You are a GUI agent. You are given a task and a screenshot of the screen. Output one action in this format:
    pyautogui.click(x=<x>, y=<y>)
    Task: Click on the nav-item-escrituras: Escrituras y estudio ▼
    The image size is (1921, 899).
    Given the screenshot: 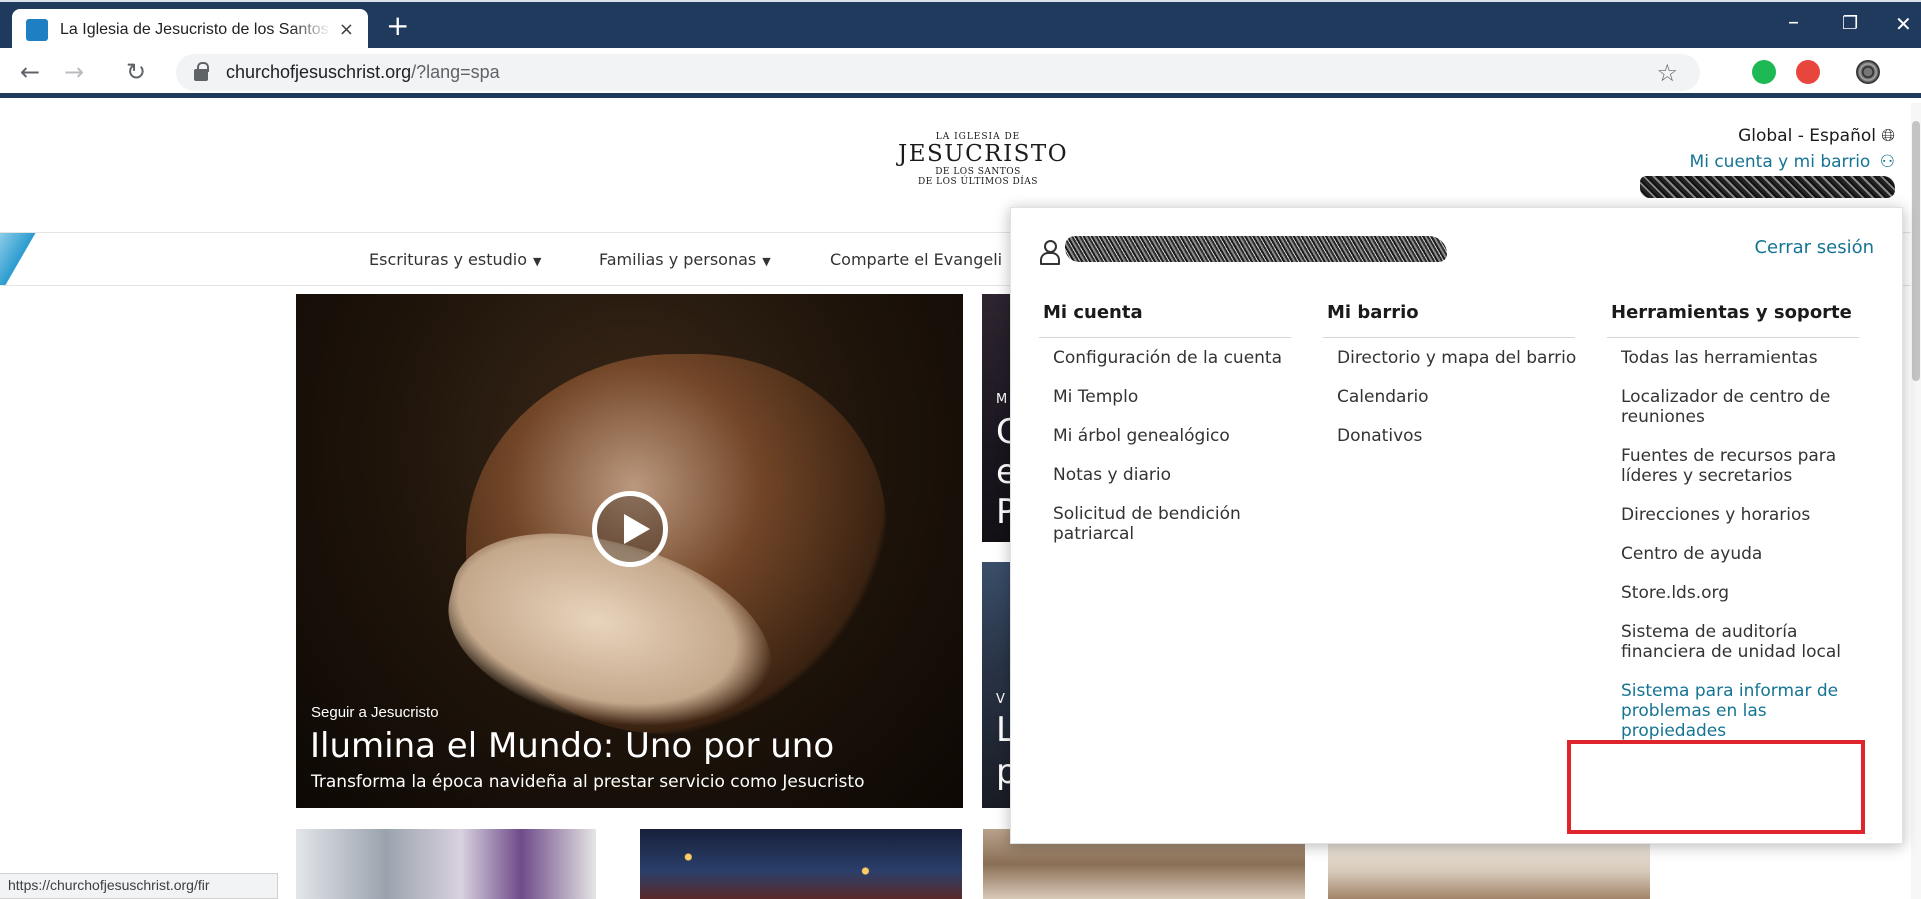 What is the action you would take?
    pyautogui.click(x=455, y=259)
    